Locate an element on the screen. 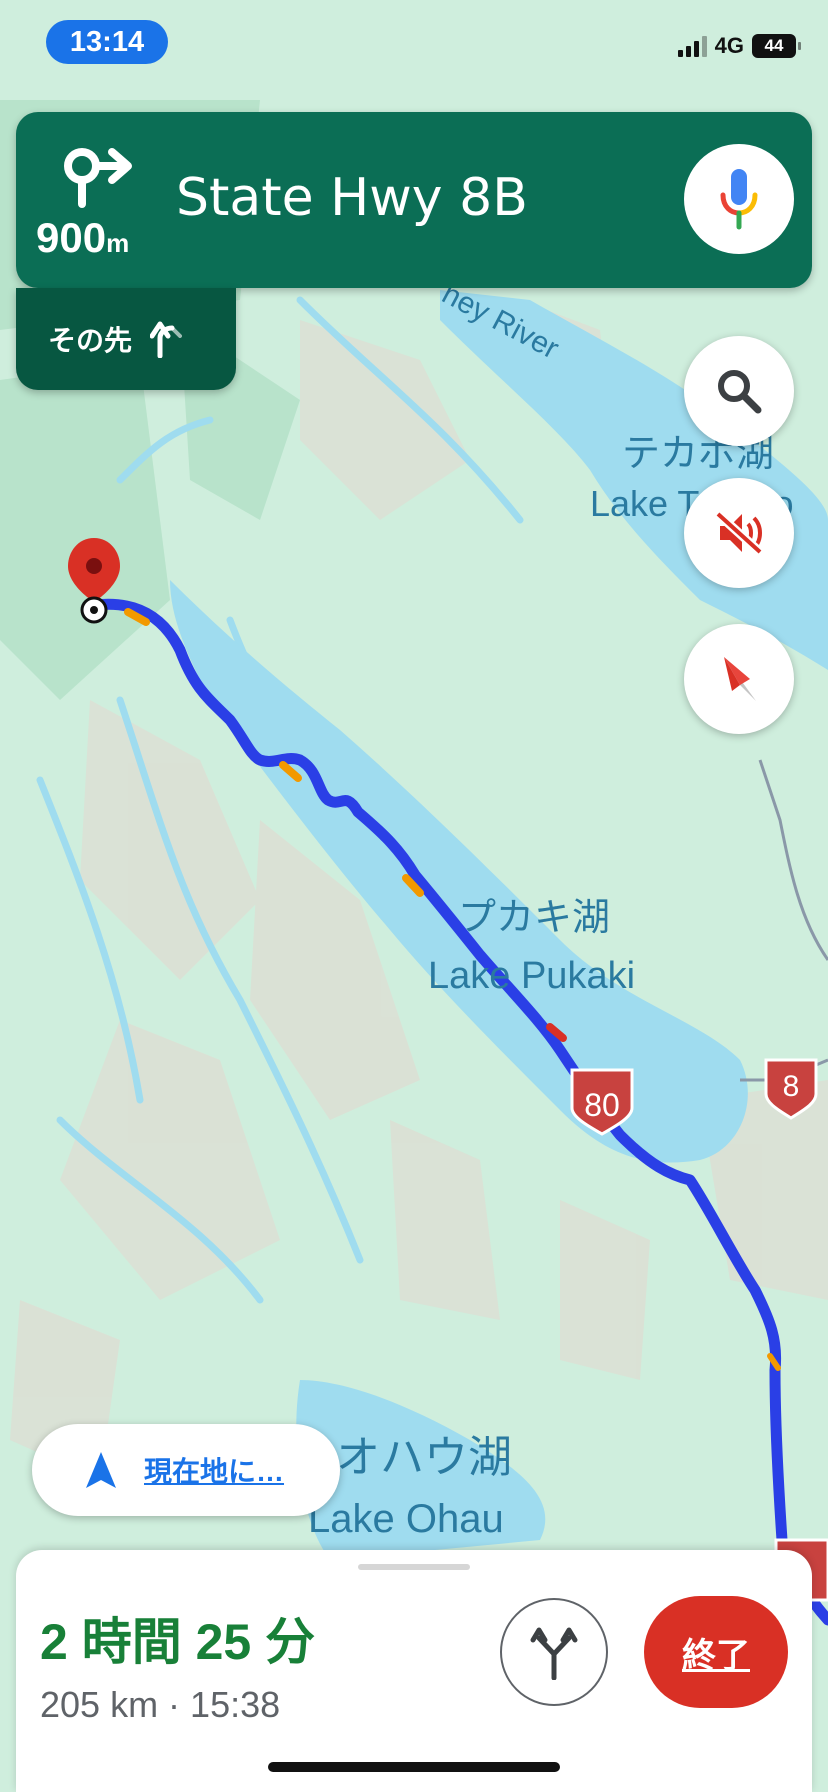 The image size is (828, 1792). search-icon is located at coordinates (740, 392).